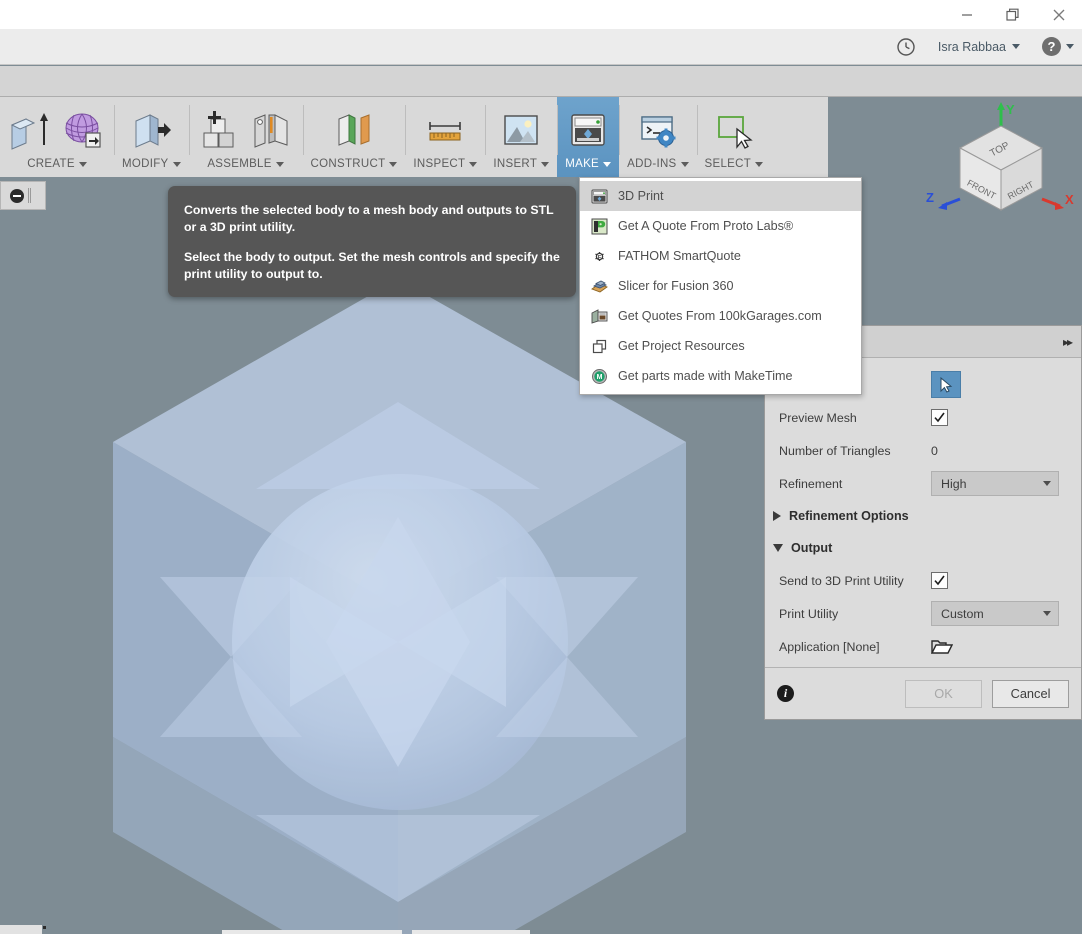 The height and width of the screenshot is (934, 1082). I want to click on section-label-output: Output, so click(812, 548).